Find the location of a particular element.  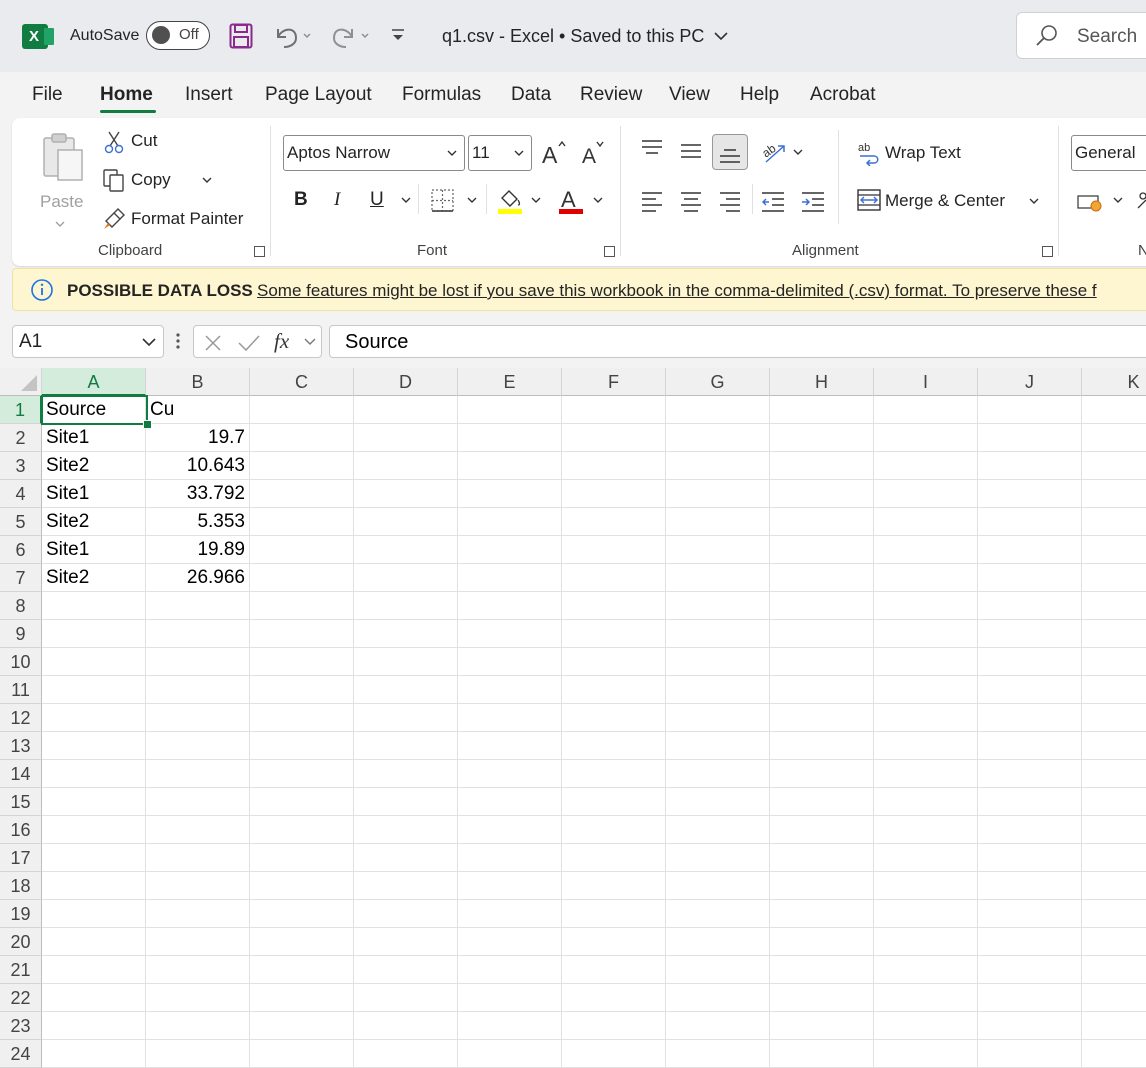

cell-e24 is located at coordinates (510, 1054).